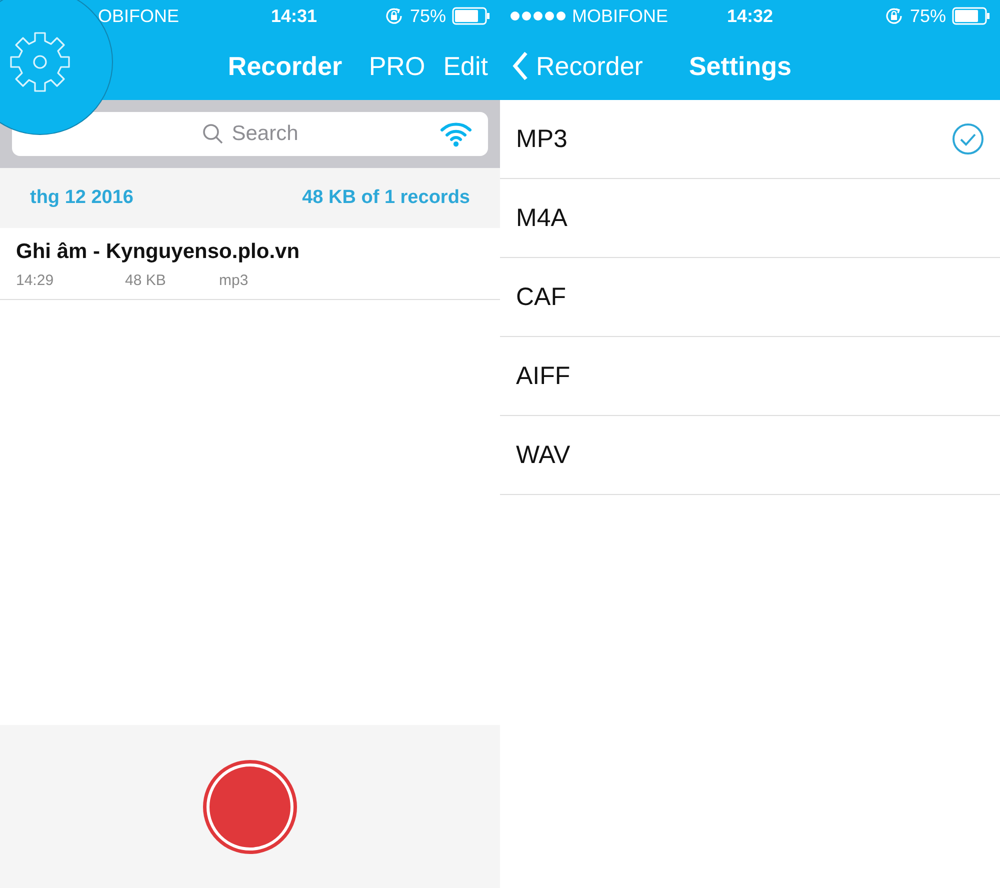 The height and width of the screenshot is (888, 1000). What do you see at coordinates (750, 218) in the screenshot?
I see `format-option: M4A` at bounding box center [750, 218].